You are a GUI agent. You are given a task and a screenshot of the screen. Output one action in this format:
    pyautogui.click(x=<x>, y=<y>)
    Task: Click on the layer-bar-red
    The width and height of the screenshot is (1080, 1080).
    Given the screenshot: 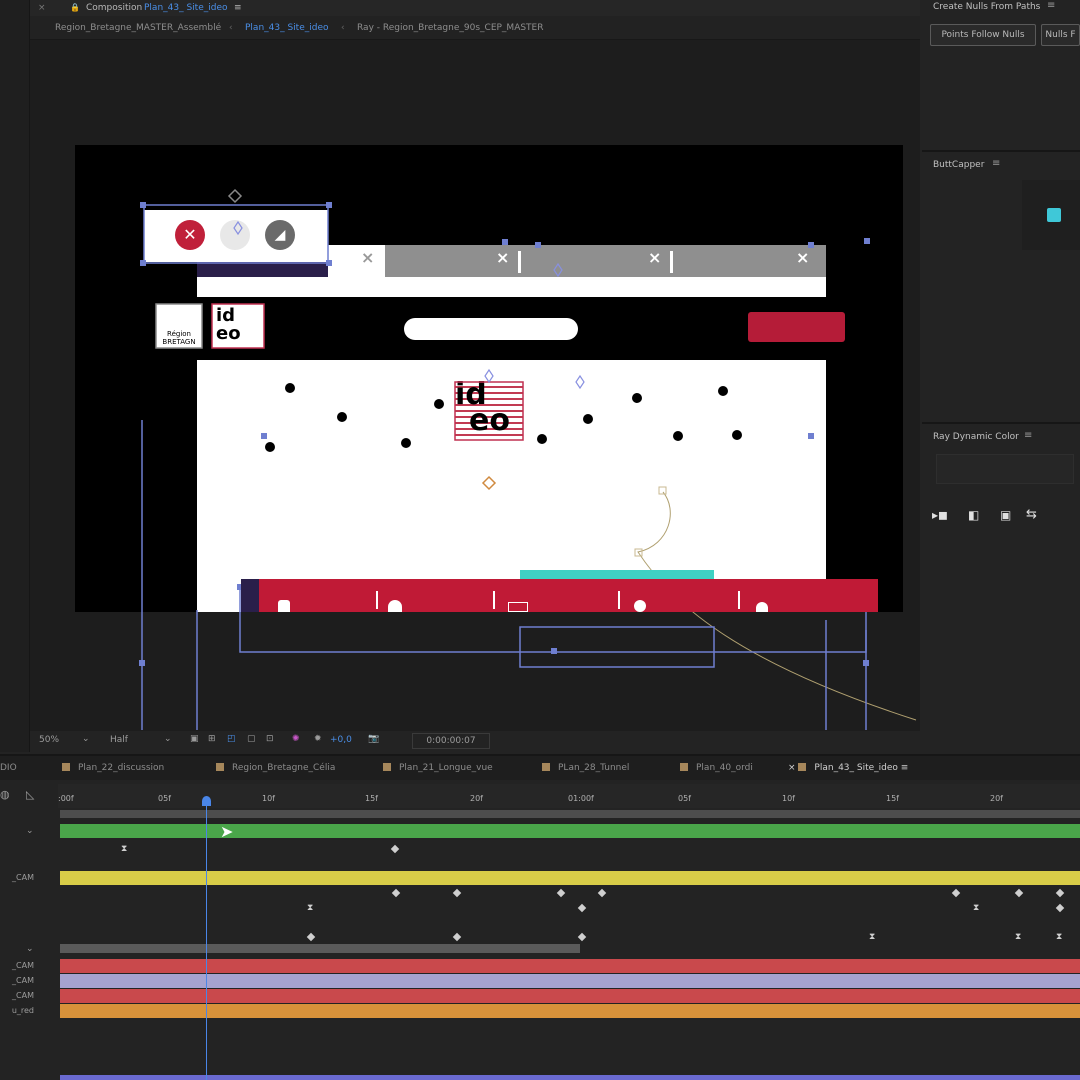 What is the action you would take?
    pyautogui.click(x=570, y=966)
    